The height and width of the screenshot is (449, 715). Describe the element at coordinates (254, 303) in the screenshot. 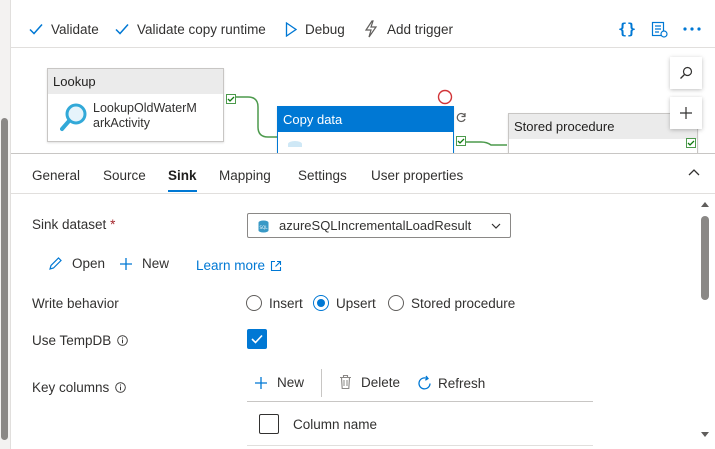

I see `insert-radio` at that location.